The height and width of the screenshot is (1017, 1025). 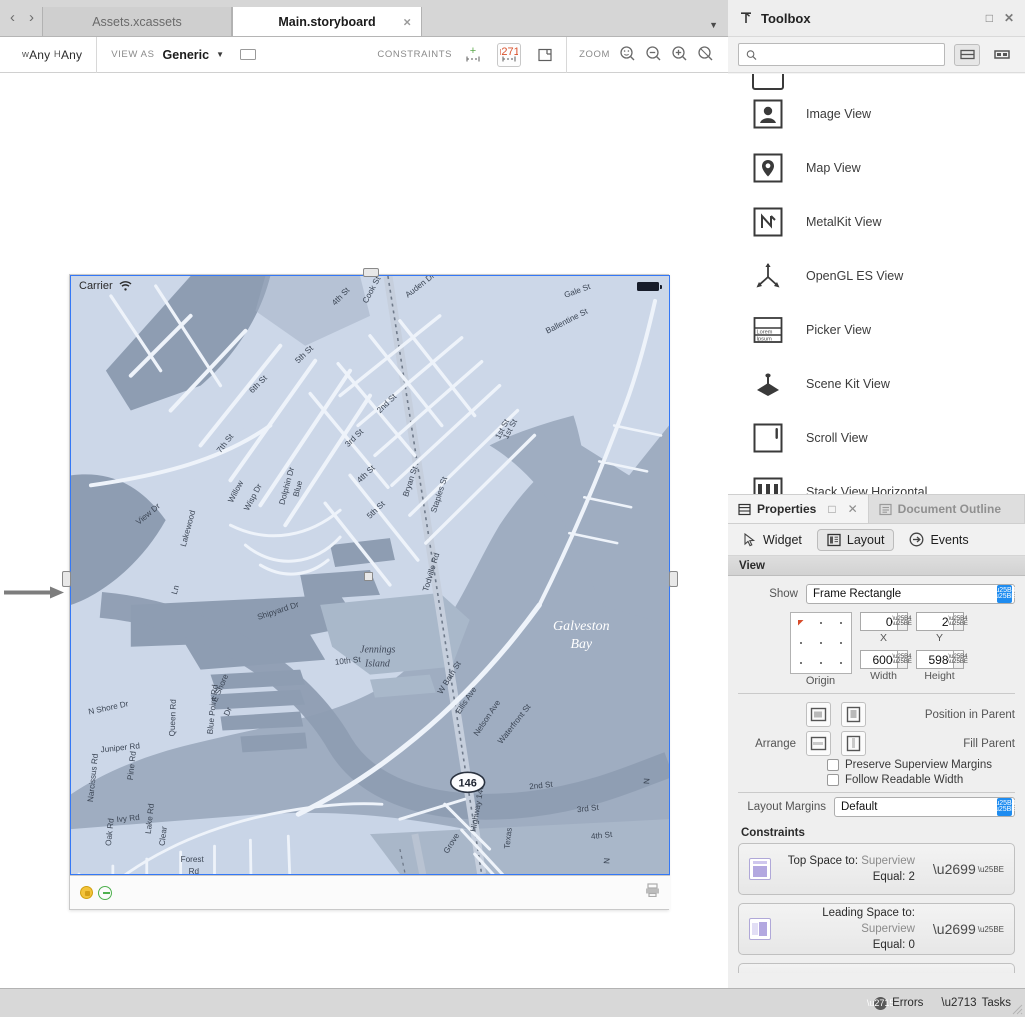 I want to click on constraint-text: Top Space to: Superview Equal: 2, so click(x=852, y=869).